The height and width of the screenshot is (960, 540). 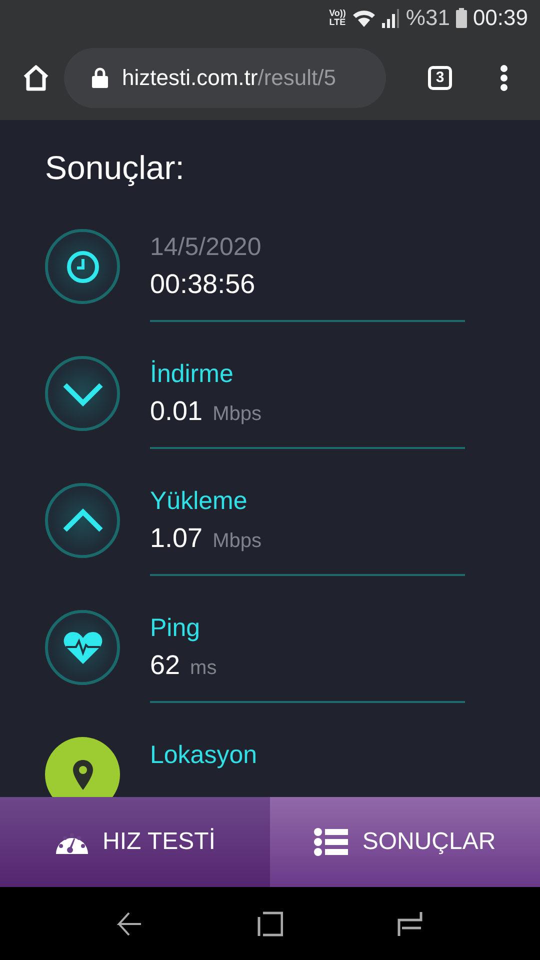 What do you see at coordinates (461, 18) in the screenshot?
I see `battery-icon` at bounding box center [461, 18].